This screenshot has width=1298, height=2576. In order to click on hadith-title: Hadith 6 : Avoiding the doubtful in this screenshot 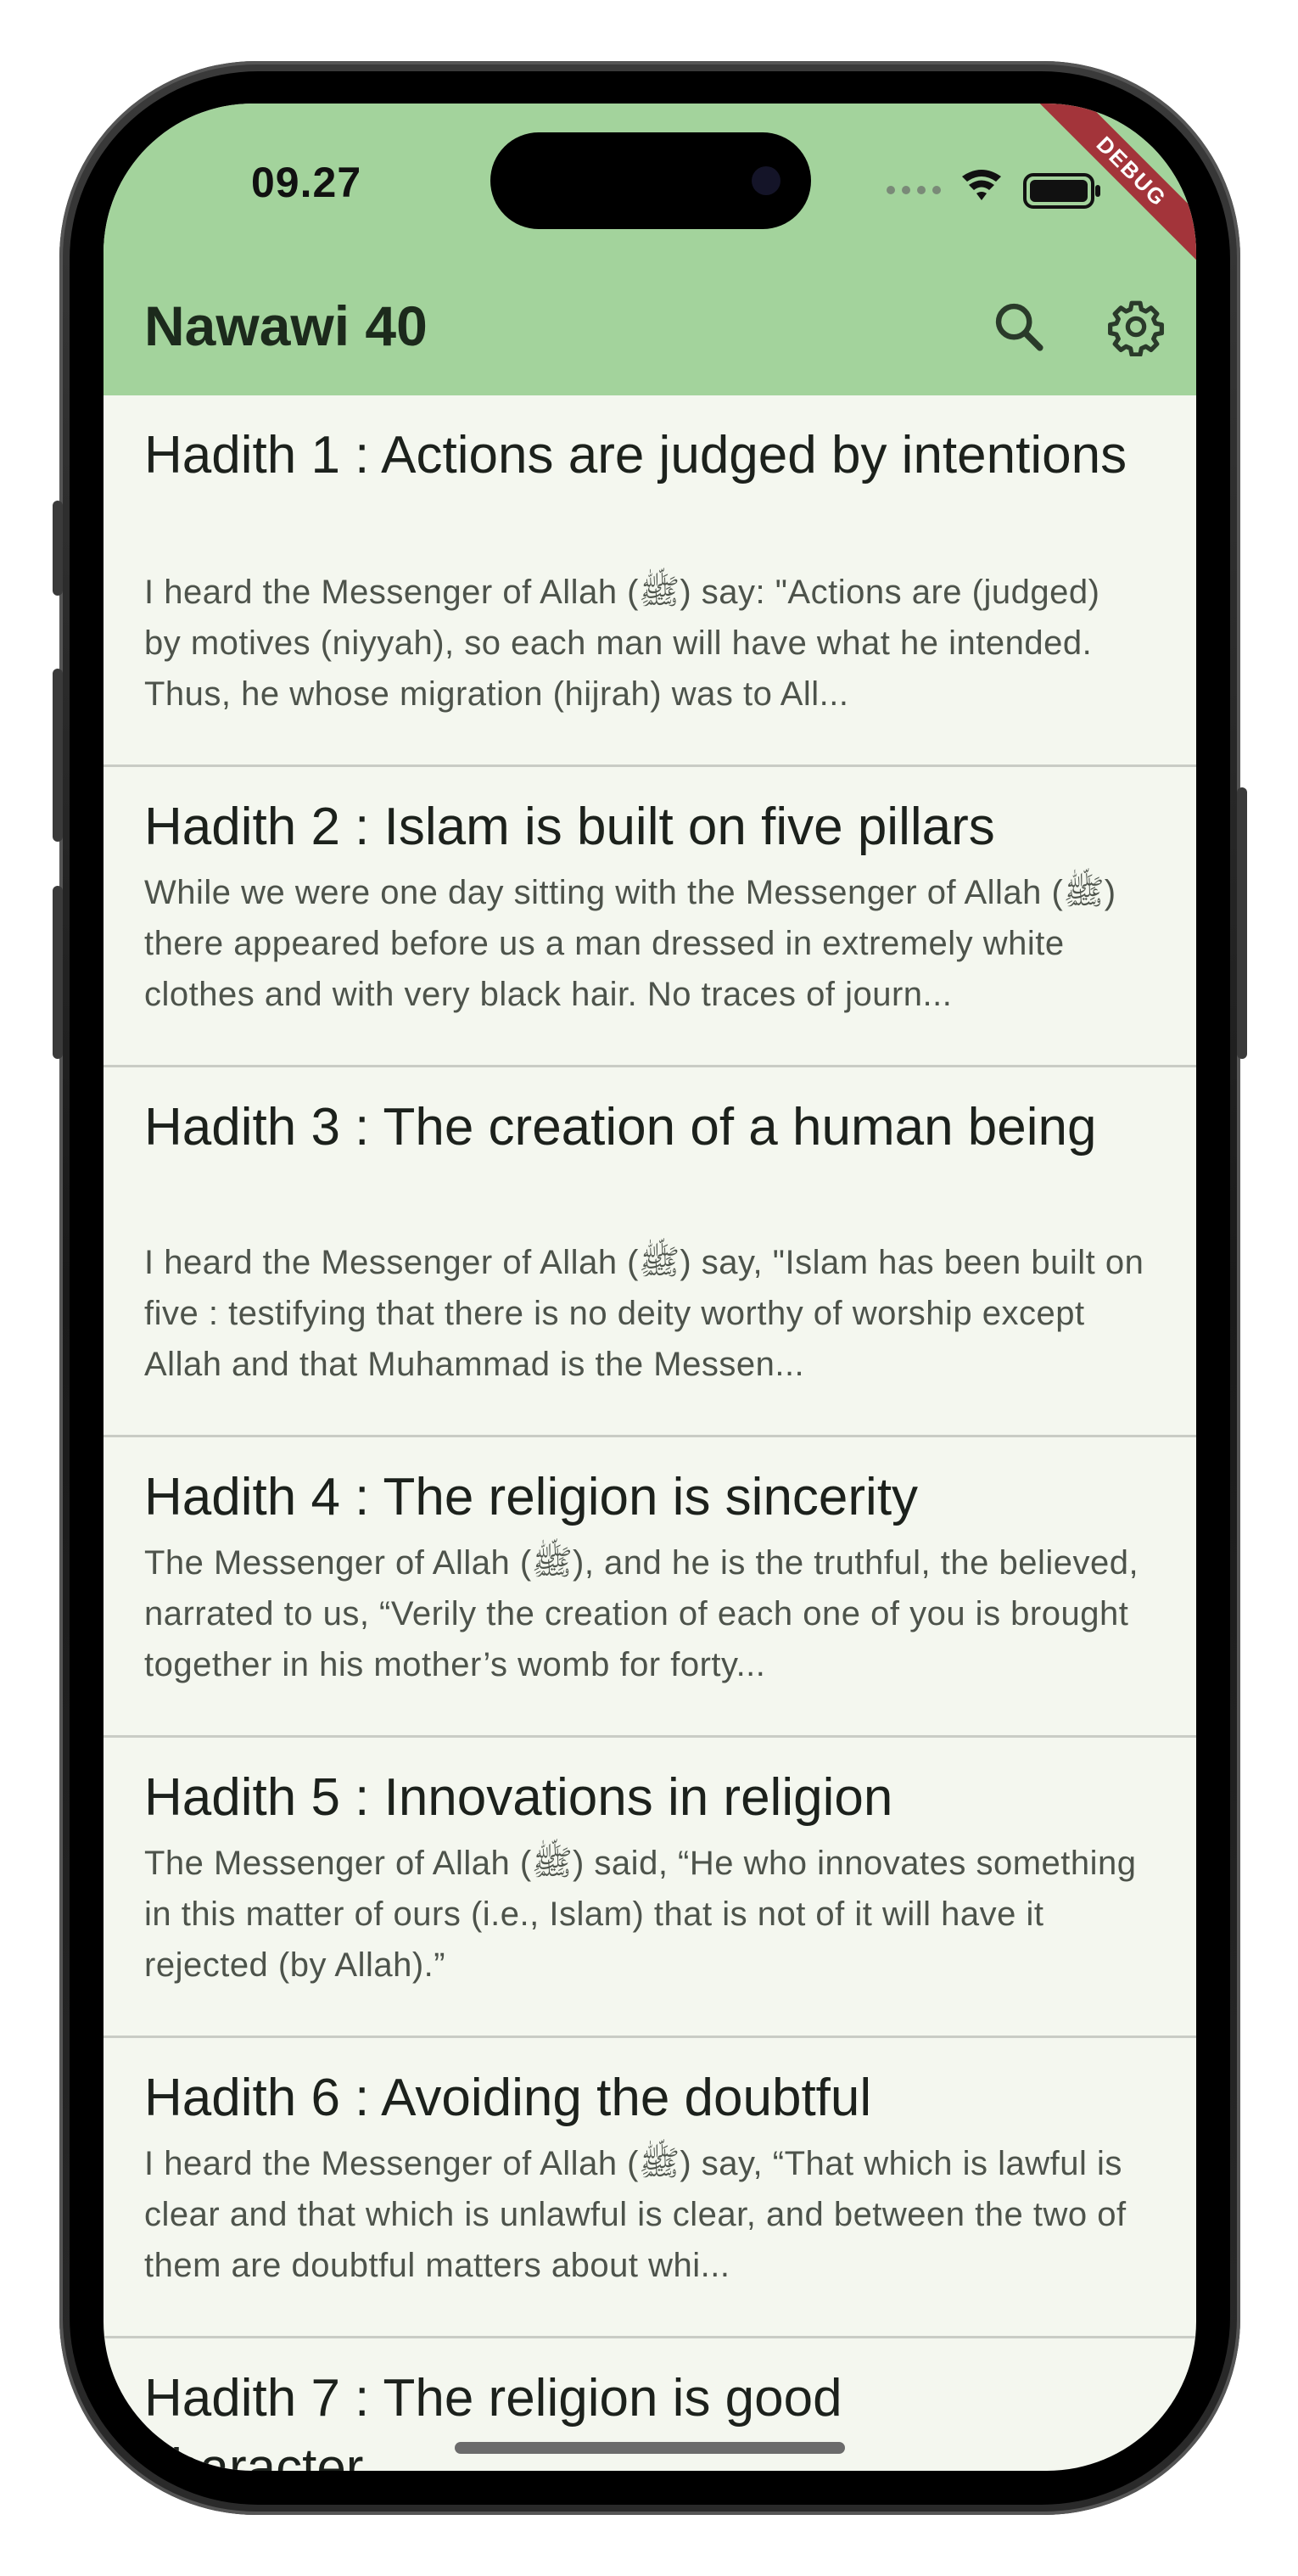, I will do `click(508, 2098)`.